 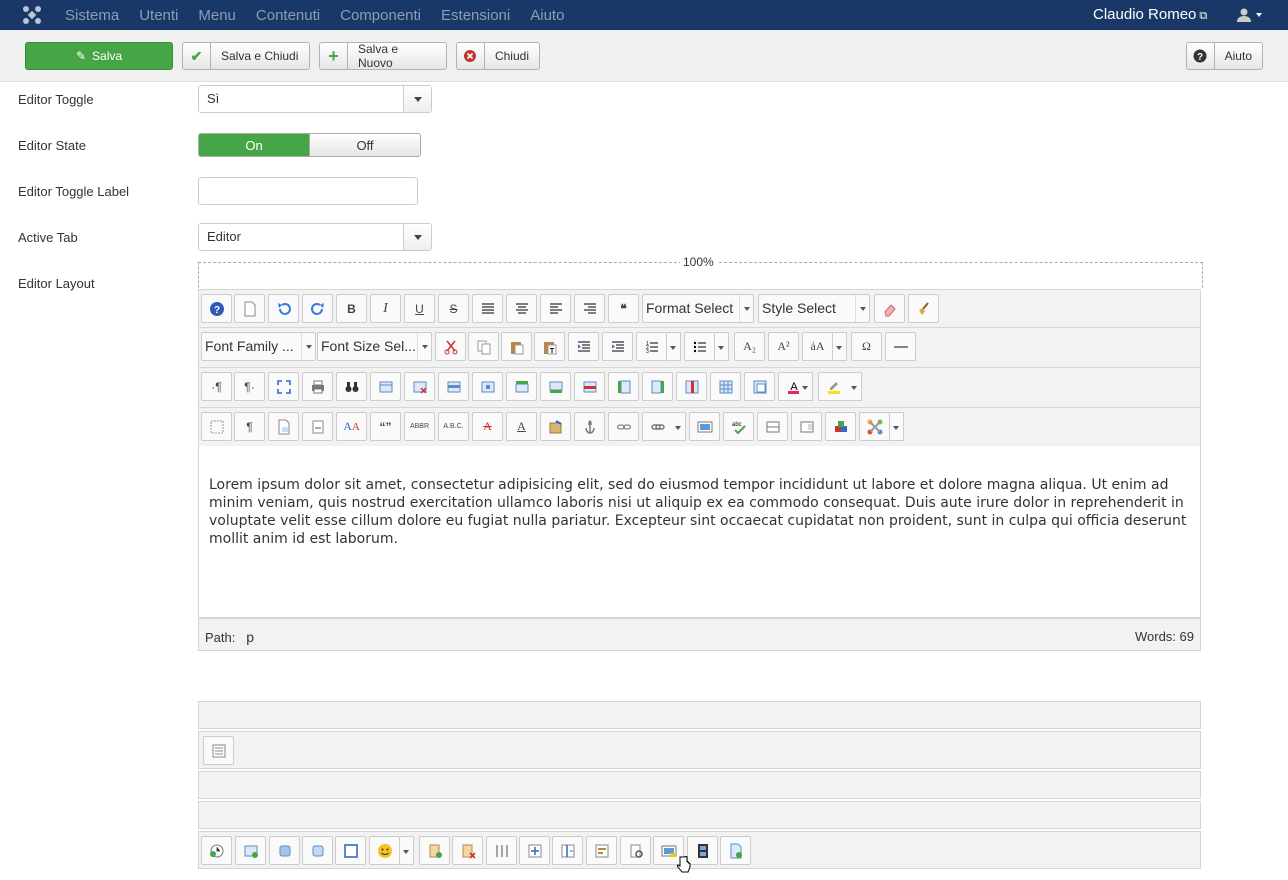 I want to click on insert-block-icon, so click(x=250, y=850).